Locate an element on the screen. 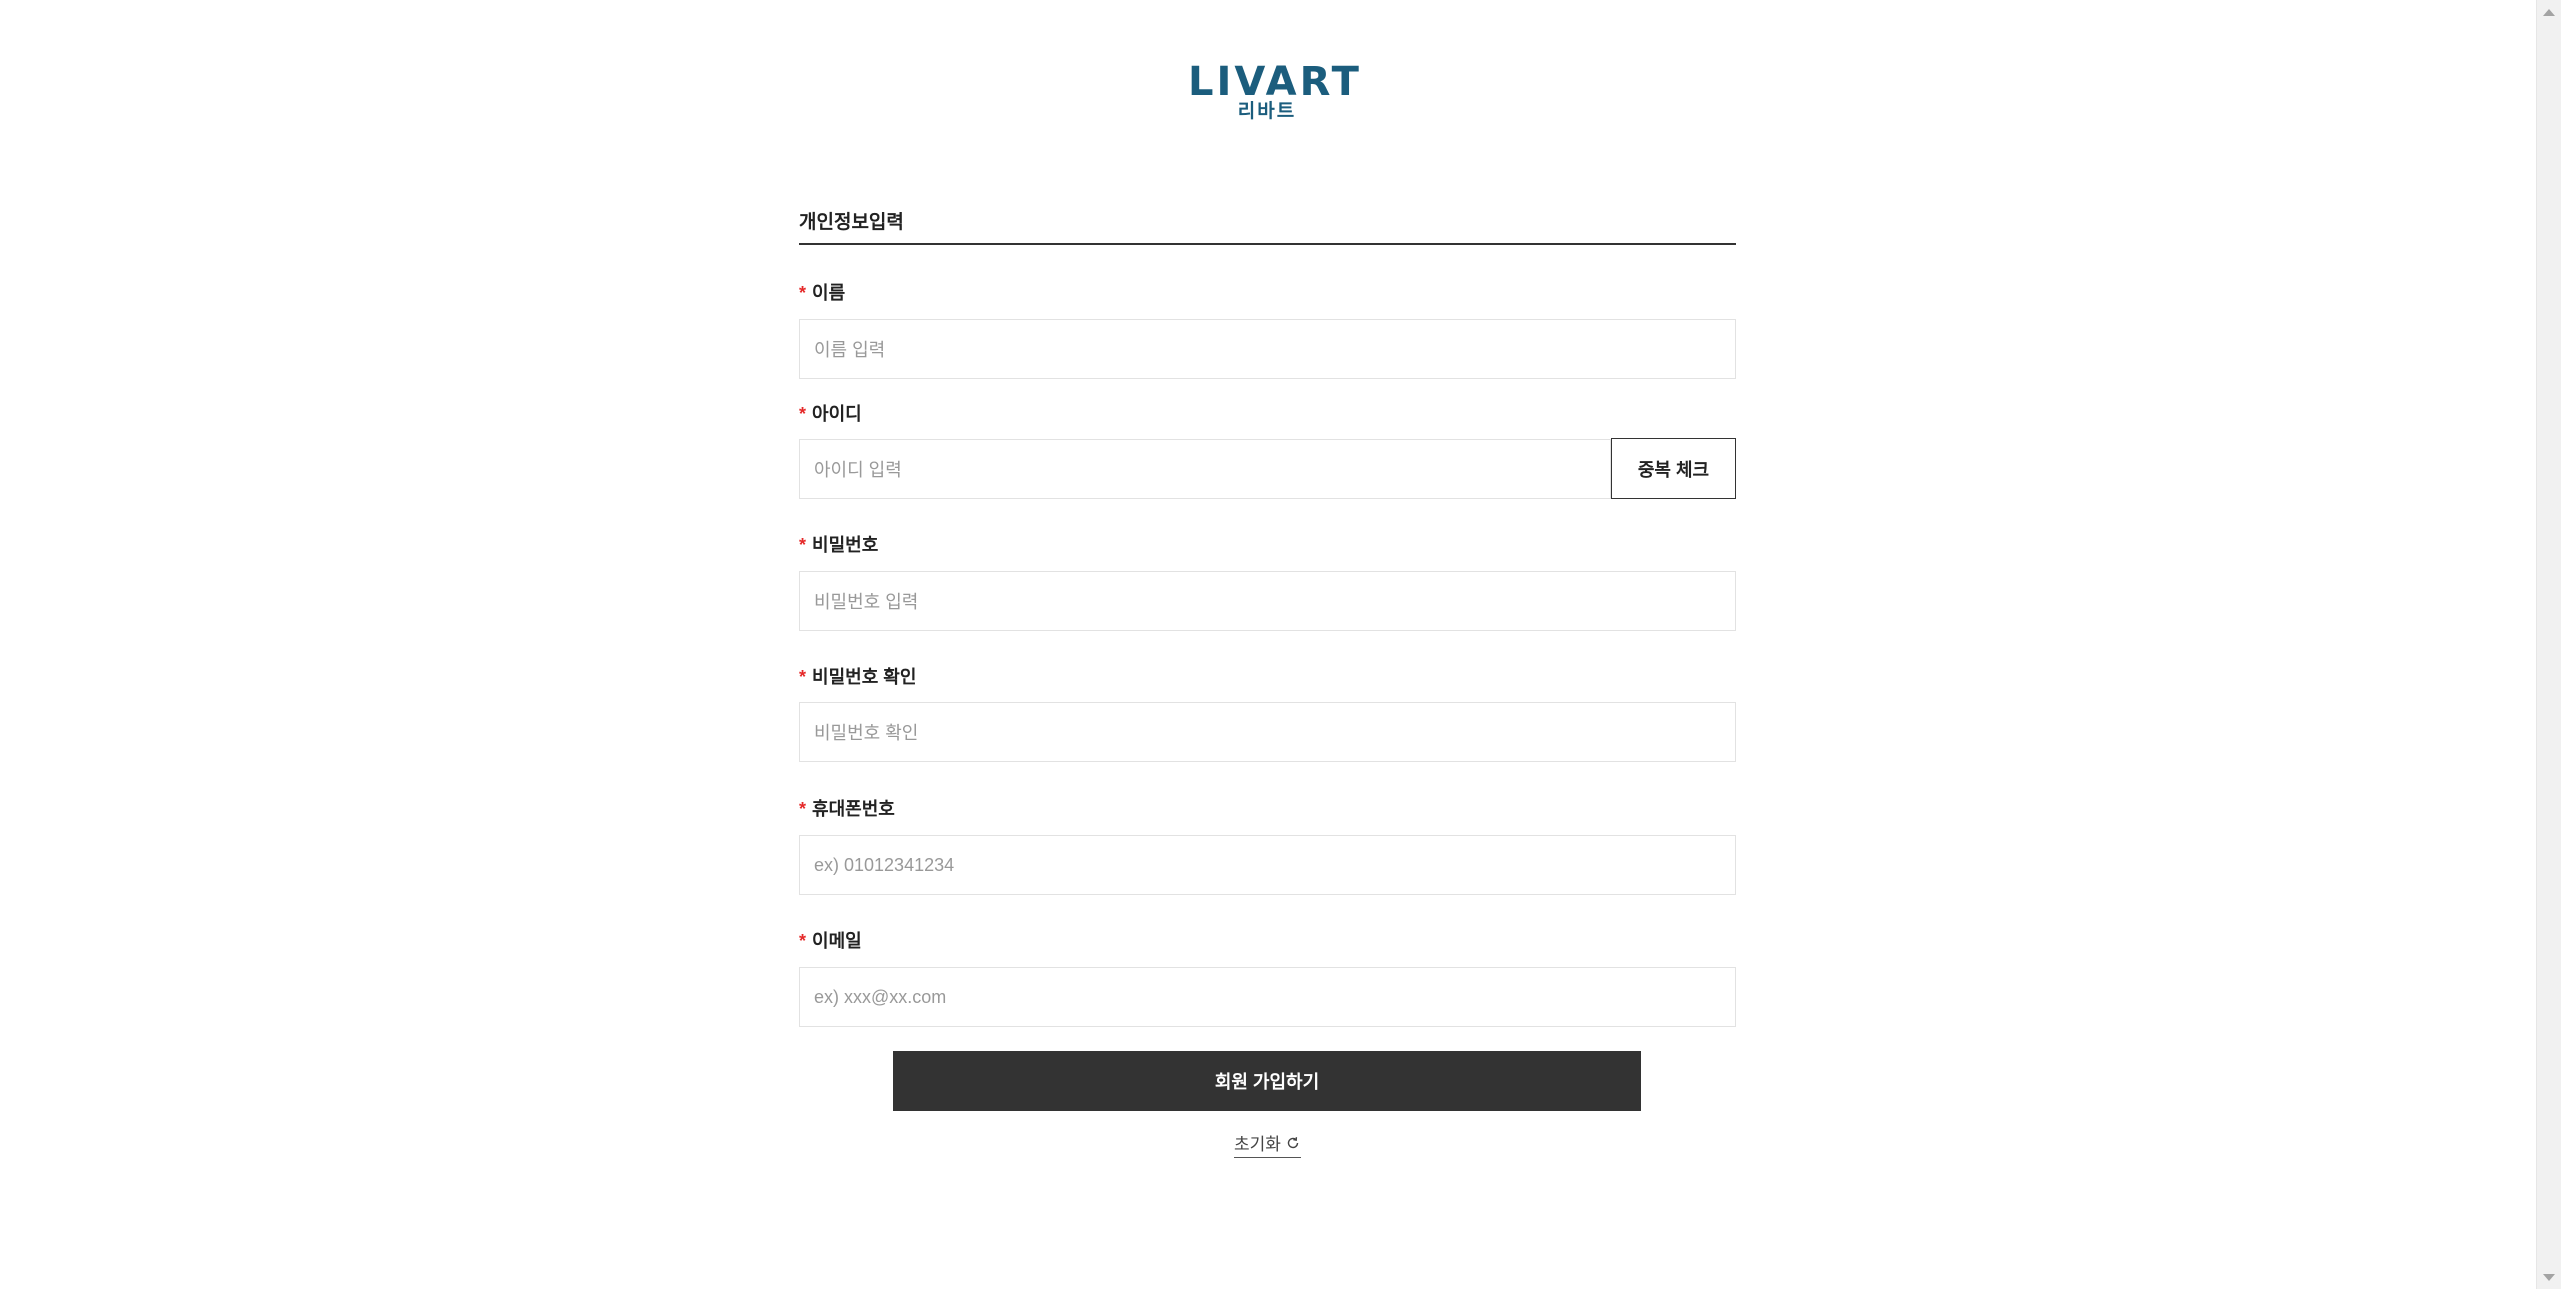 This screenshot has width=2561, height=1289. reset-label: 초기화 is located at coordinates (1257, 1144).